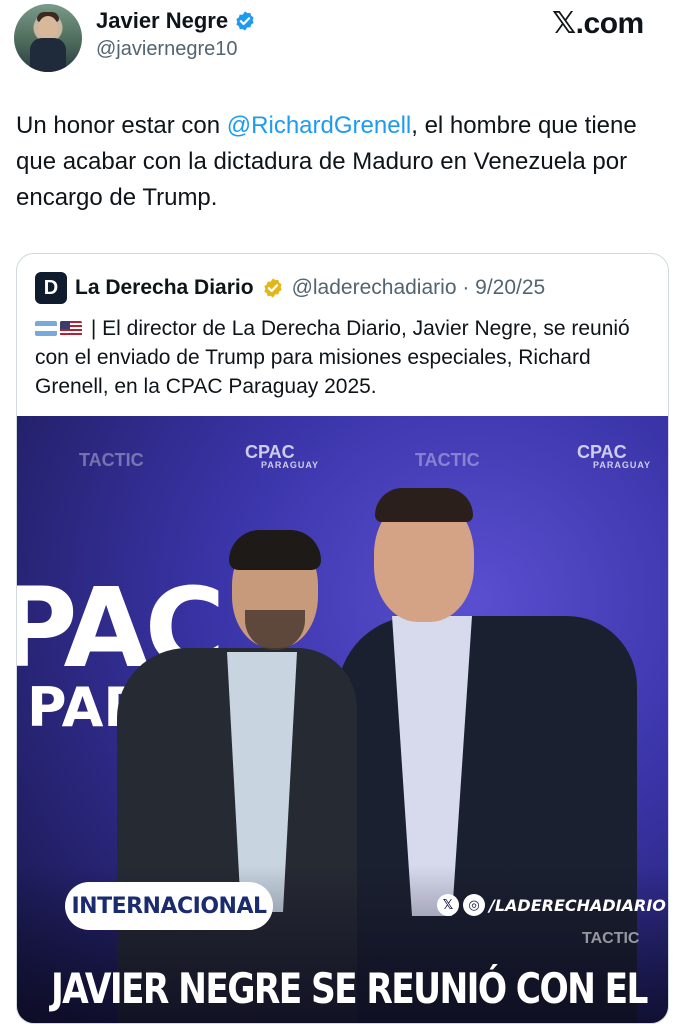 The image size is (684, 1024). Describe the element at coordinates (319, 125) in the screenshot. I see `mention-link: @RichardGrenell` at that location.